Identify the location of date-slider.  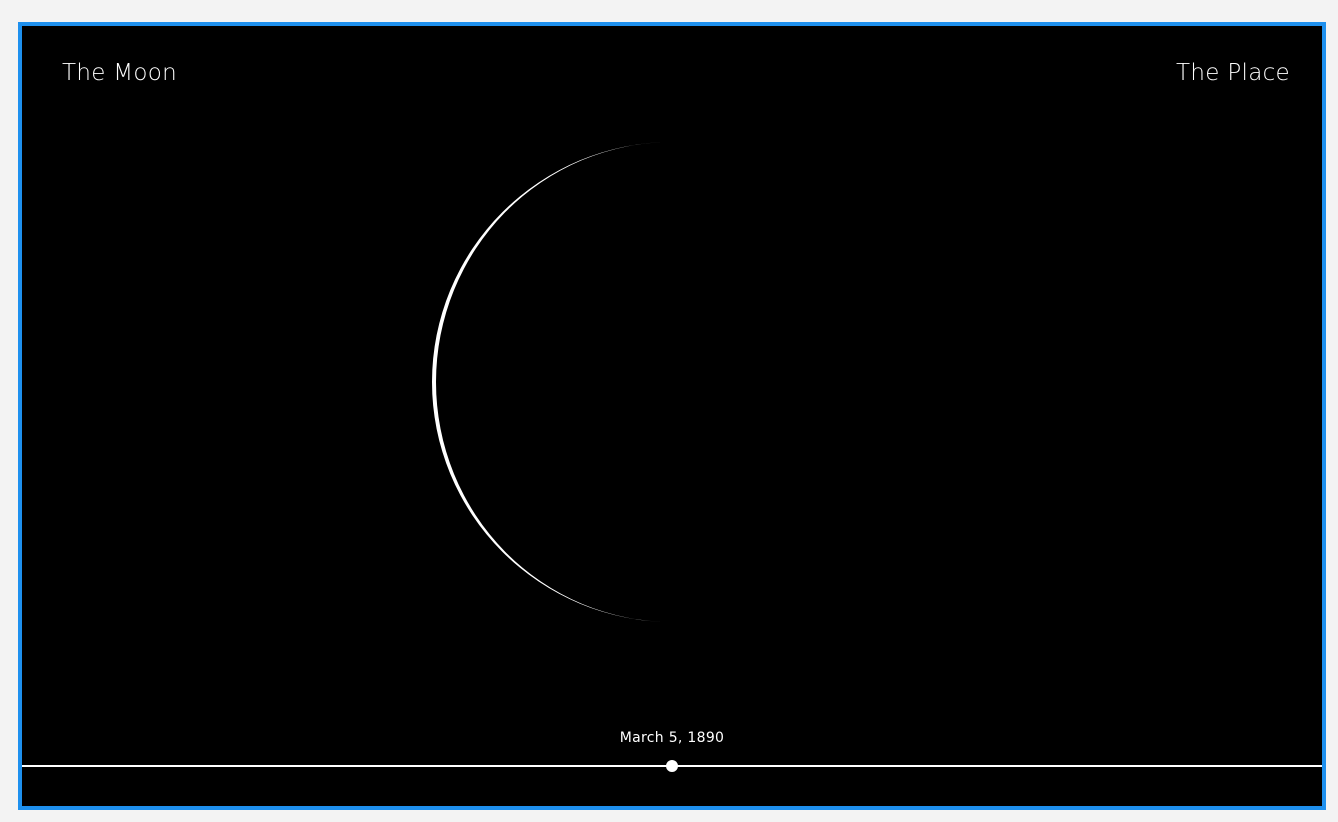
(672, 766).